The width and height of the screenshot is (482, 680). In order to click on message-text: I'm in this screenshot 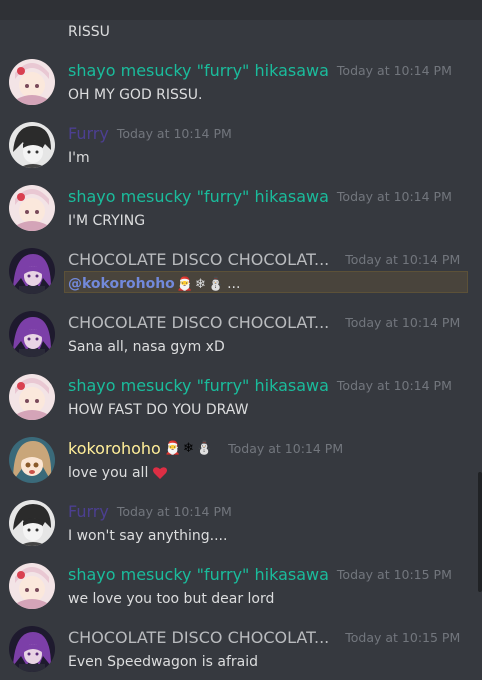, I will do `click(79, 158)`.